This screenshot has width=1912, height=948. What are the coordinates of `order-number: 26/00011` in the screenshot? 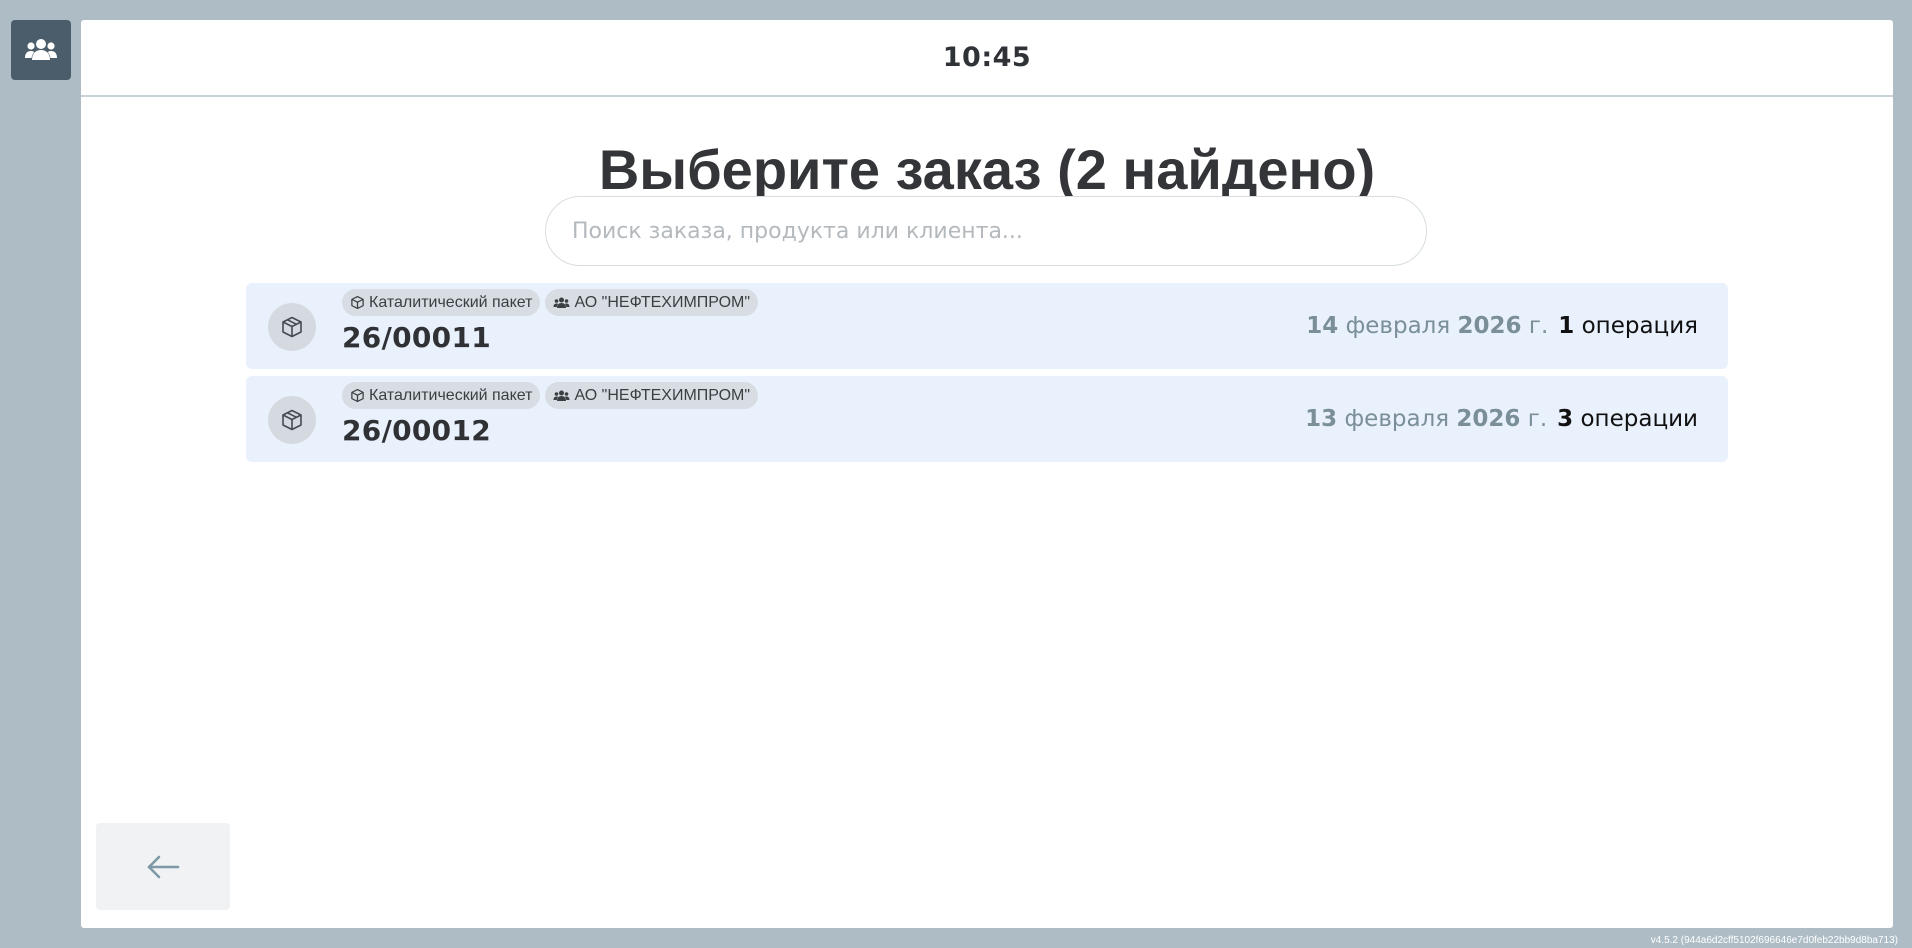 It's located at (417, 337).